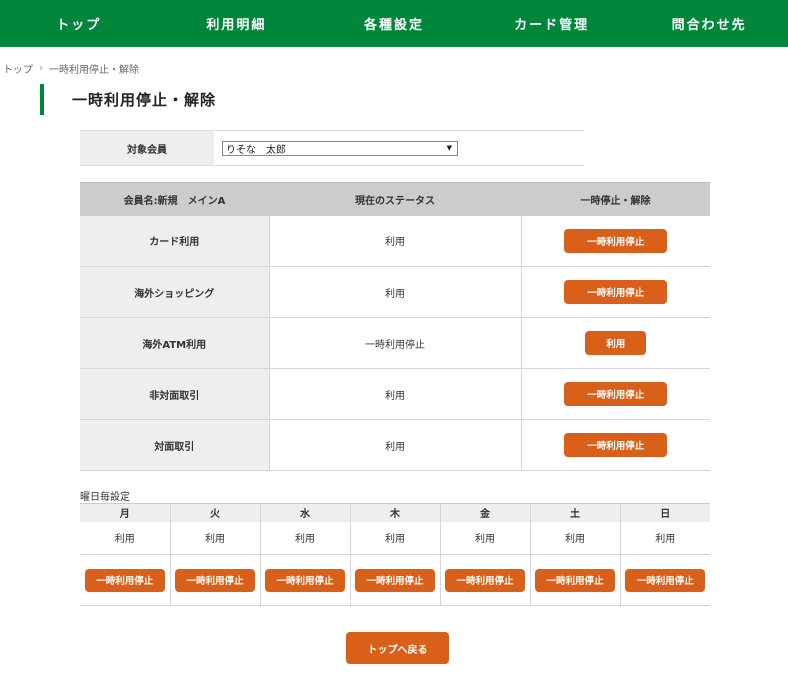  I want to click on weekday-status-tue: 利用, so click(214, 538).